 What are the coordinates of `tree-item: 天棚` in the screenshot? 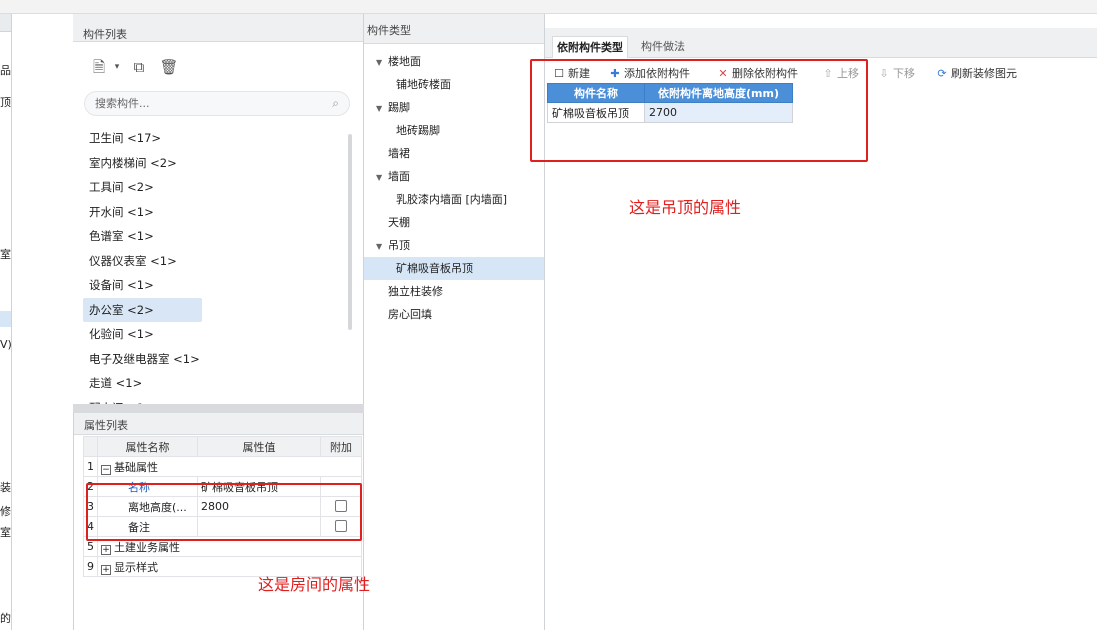 It's located at (454, 222).